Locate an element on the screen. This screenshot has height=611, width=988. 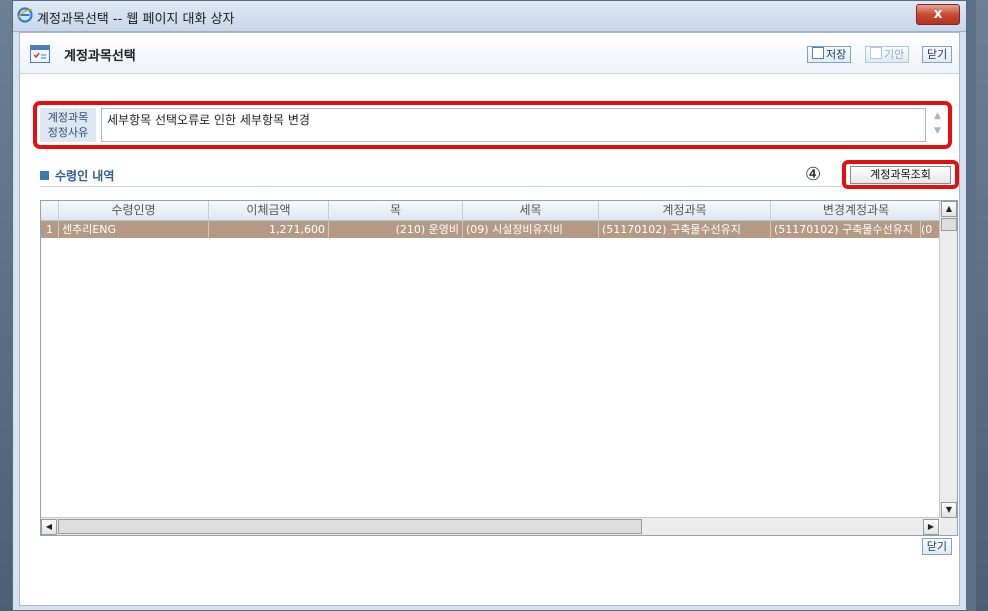
footer-close-button: 닫기 is located at coordinates (936, 546).